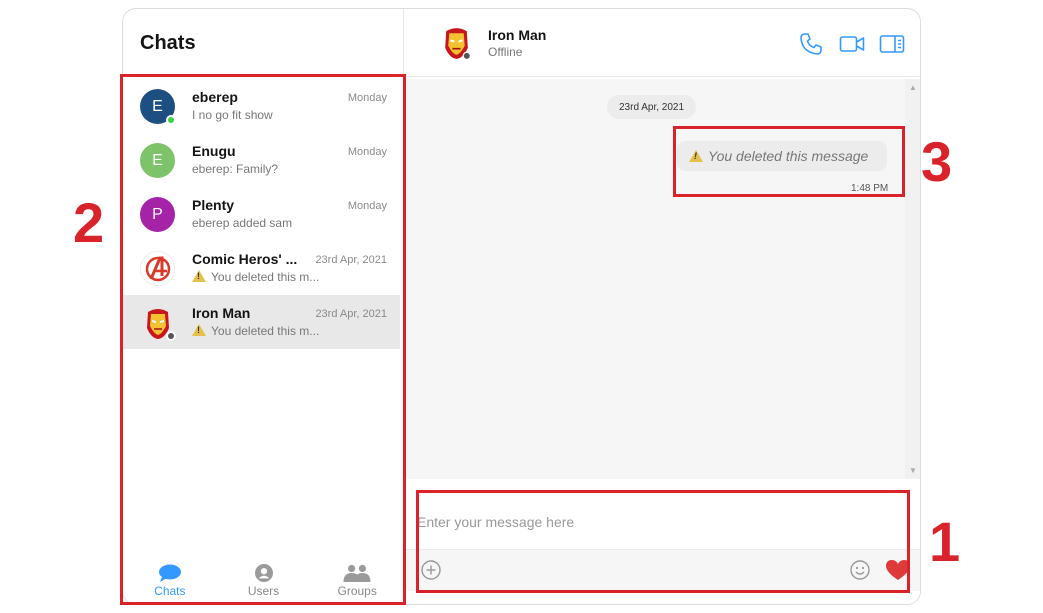  Describe the element at coordinates (263, 43) in the screenshot. I see `sidebar-header: Chats` at that location.